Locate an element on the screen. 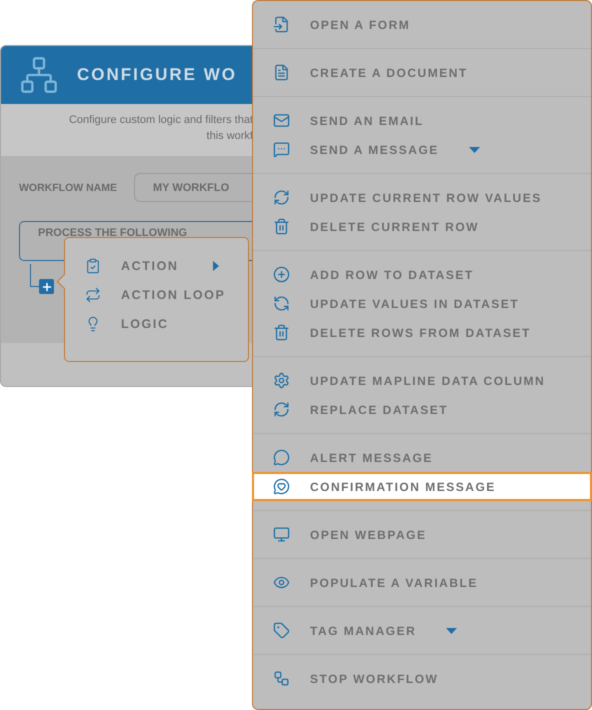  document-icon is located at coordinates (281, 72).